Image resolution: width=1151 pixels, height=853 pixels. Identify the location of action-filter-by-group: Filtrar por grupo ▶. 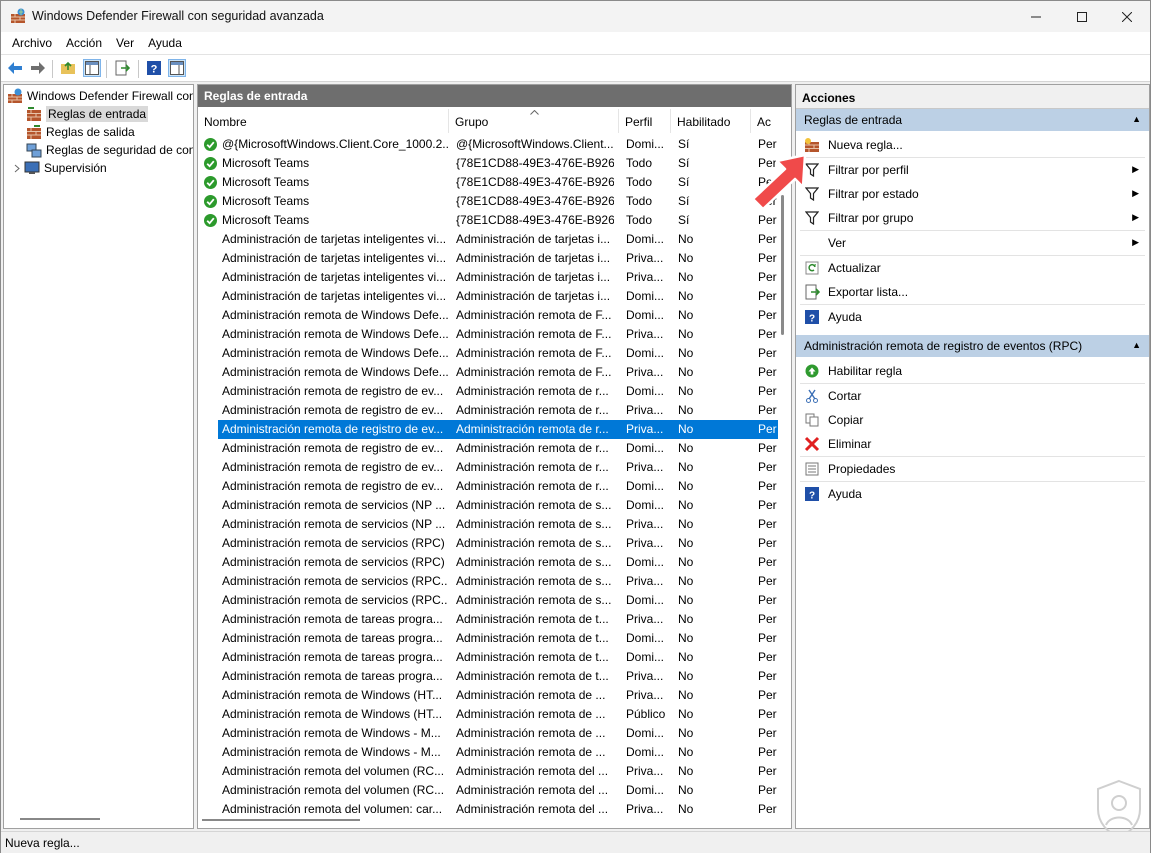
(972, 218).